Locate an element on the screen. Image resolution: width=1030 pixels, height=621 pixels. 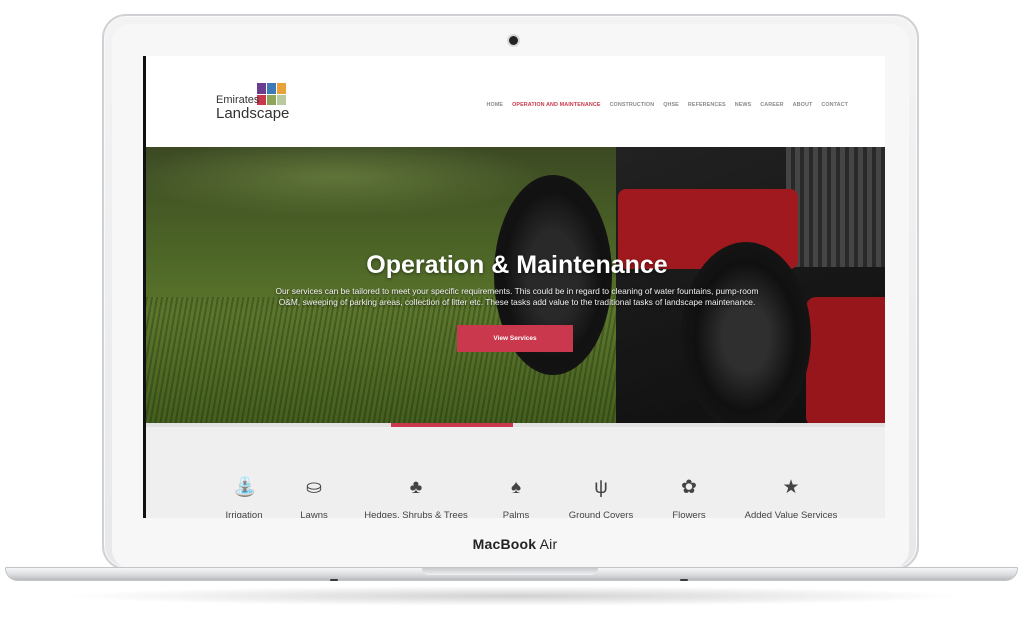
nav-item-home: HOME is located at coordinates (495, 105).